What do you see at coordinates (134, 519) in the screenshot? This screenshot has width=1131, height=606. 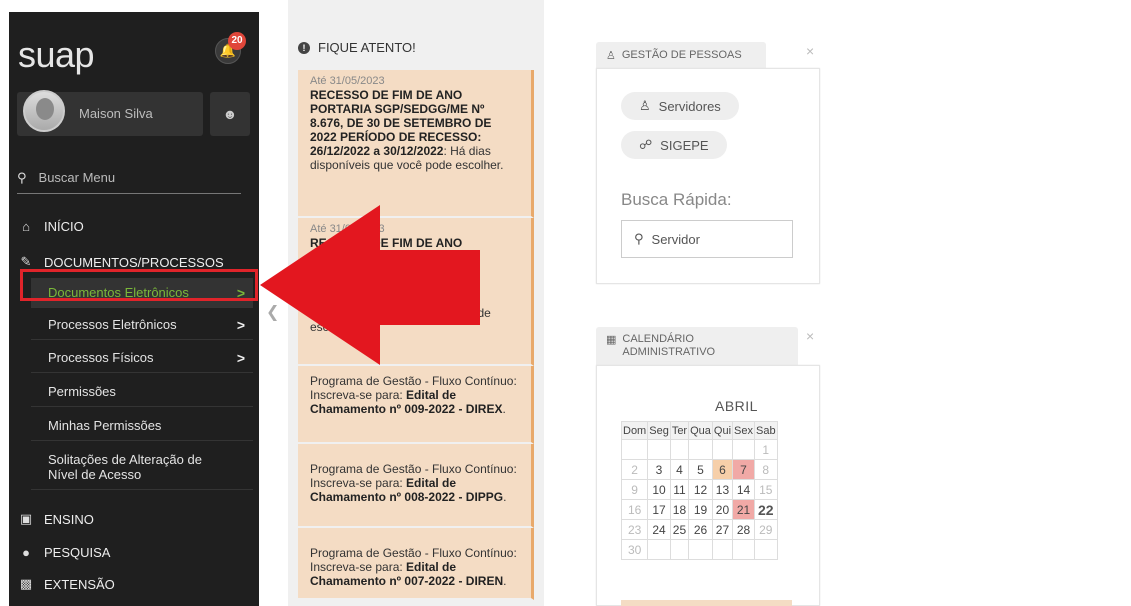 I see `menu-ensino: ▣ ENSINO` at bounding box center [134, 519].